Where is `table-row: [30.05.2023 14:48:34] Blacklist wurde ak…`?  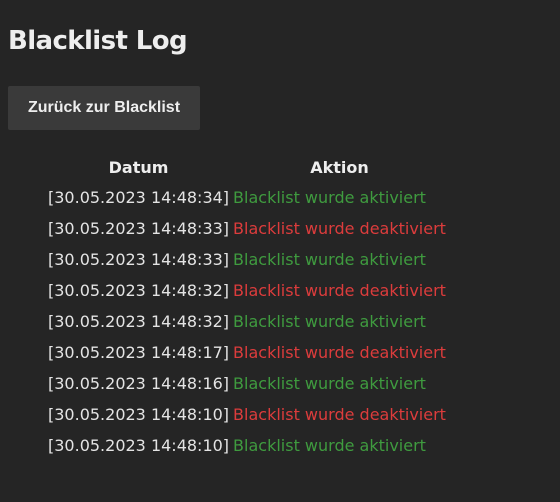
table-row: [30.05.2023 14:48:34] Blacklist wurde ak… is located at coordinates (247, 197).